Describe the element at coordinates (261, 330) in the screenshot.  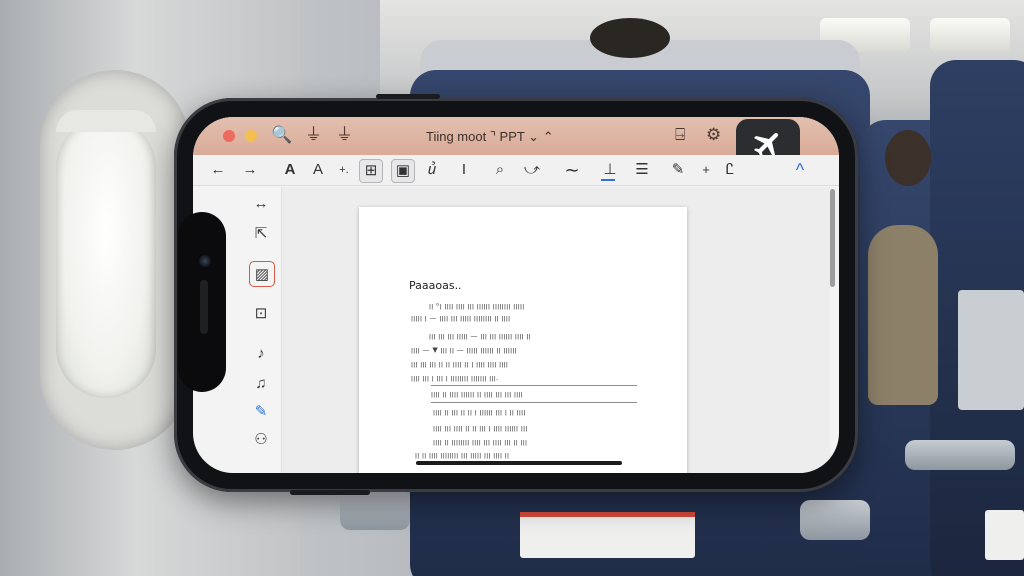
I see `tool-palette: ↔ ⇱ ▨ ⊡ ♪ ♫ ✎ ⚇` at that location.